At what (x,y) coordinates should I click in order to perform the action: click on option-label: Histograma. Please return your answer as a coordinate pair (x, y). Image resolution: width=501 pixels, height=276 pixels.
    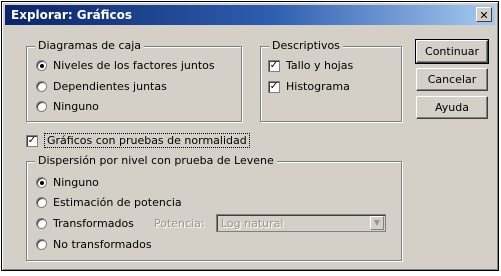
    Looking at the image, I should click on (318, 86).